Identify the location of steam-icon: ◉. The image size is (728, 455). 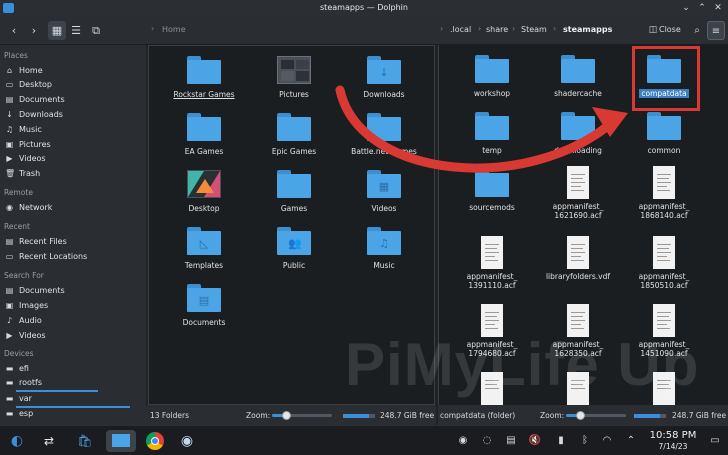
(187, 441).